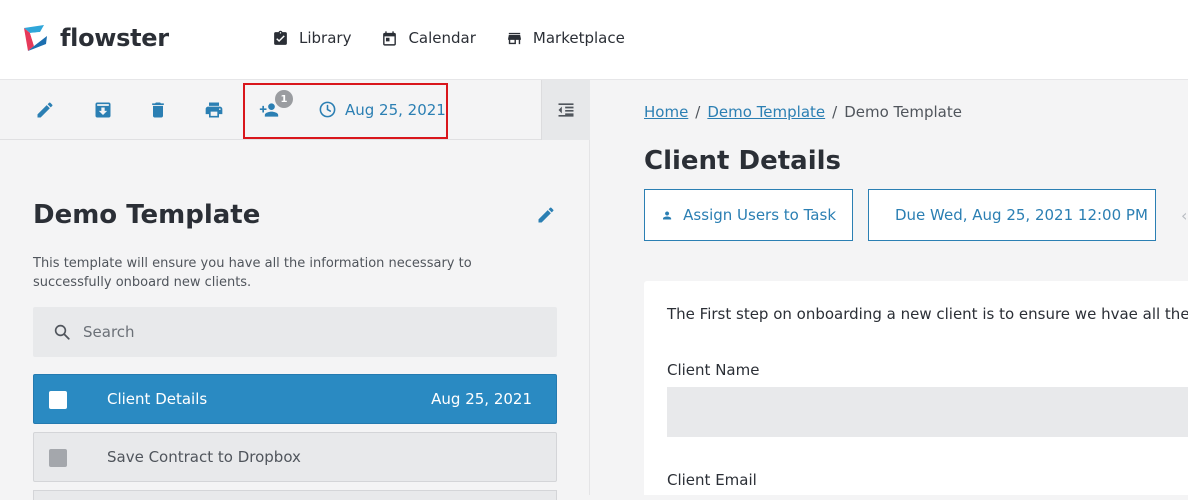  What do you see at coordinates (481, 399) in the screenshot?
I see `task-date: Aug 25, 2021` at bounding box center [481, 399].